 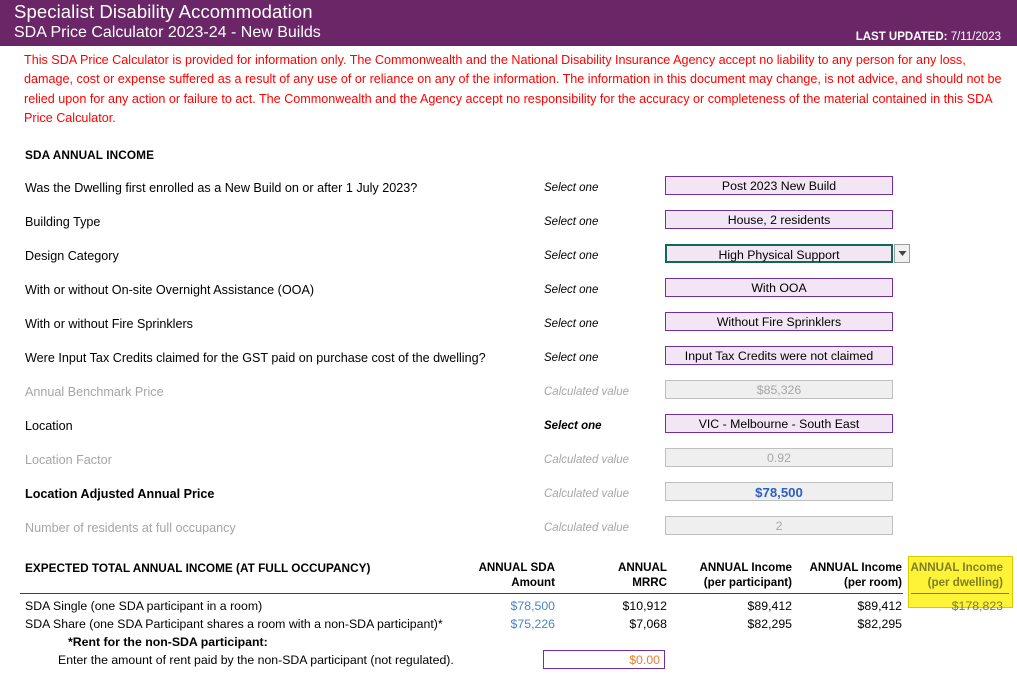 What do you see at coordinates (779, 389) in the screenshot?
I see `value-annual-benchmark-price: $85,326` at bounding box center [779, 389].